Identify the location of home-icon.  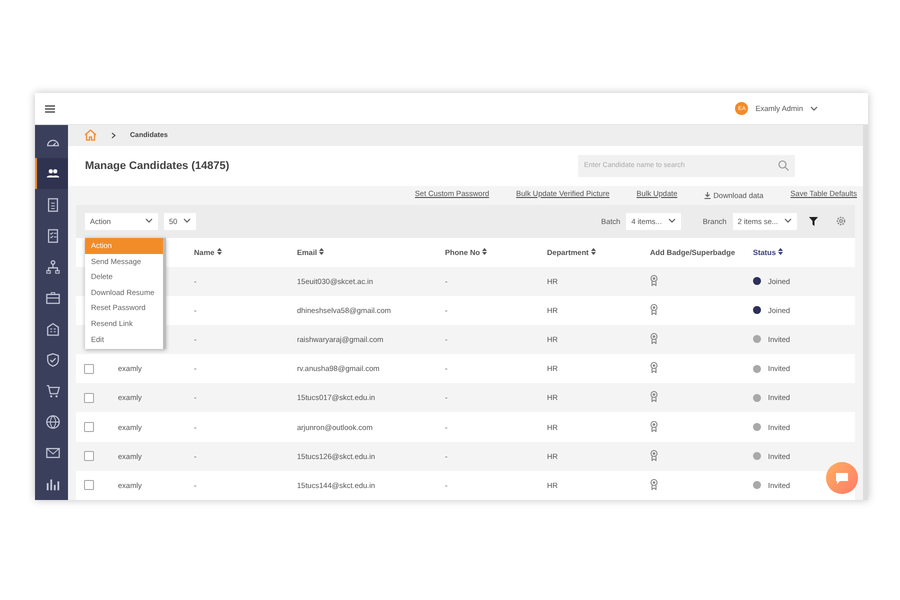
(90, 135).